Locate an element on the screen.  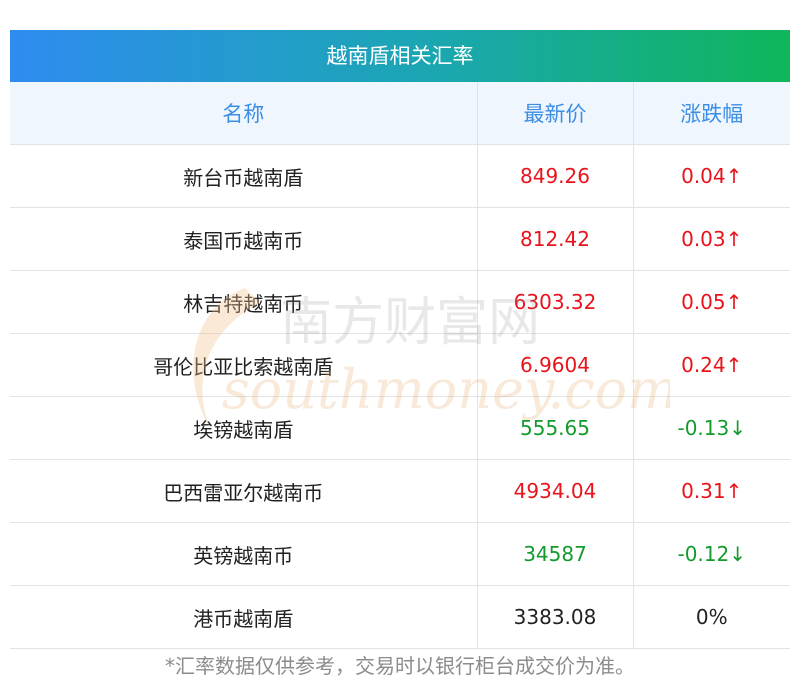
change-value: -0.13↓ is located at coordinates (711, 428).